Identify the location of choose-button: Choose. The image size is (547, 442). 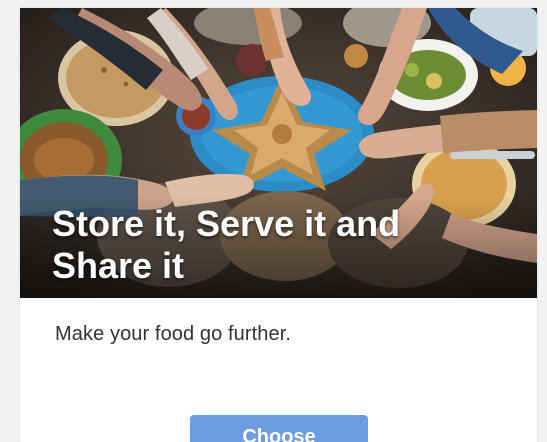
(279, 428).